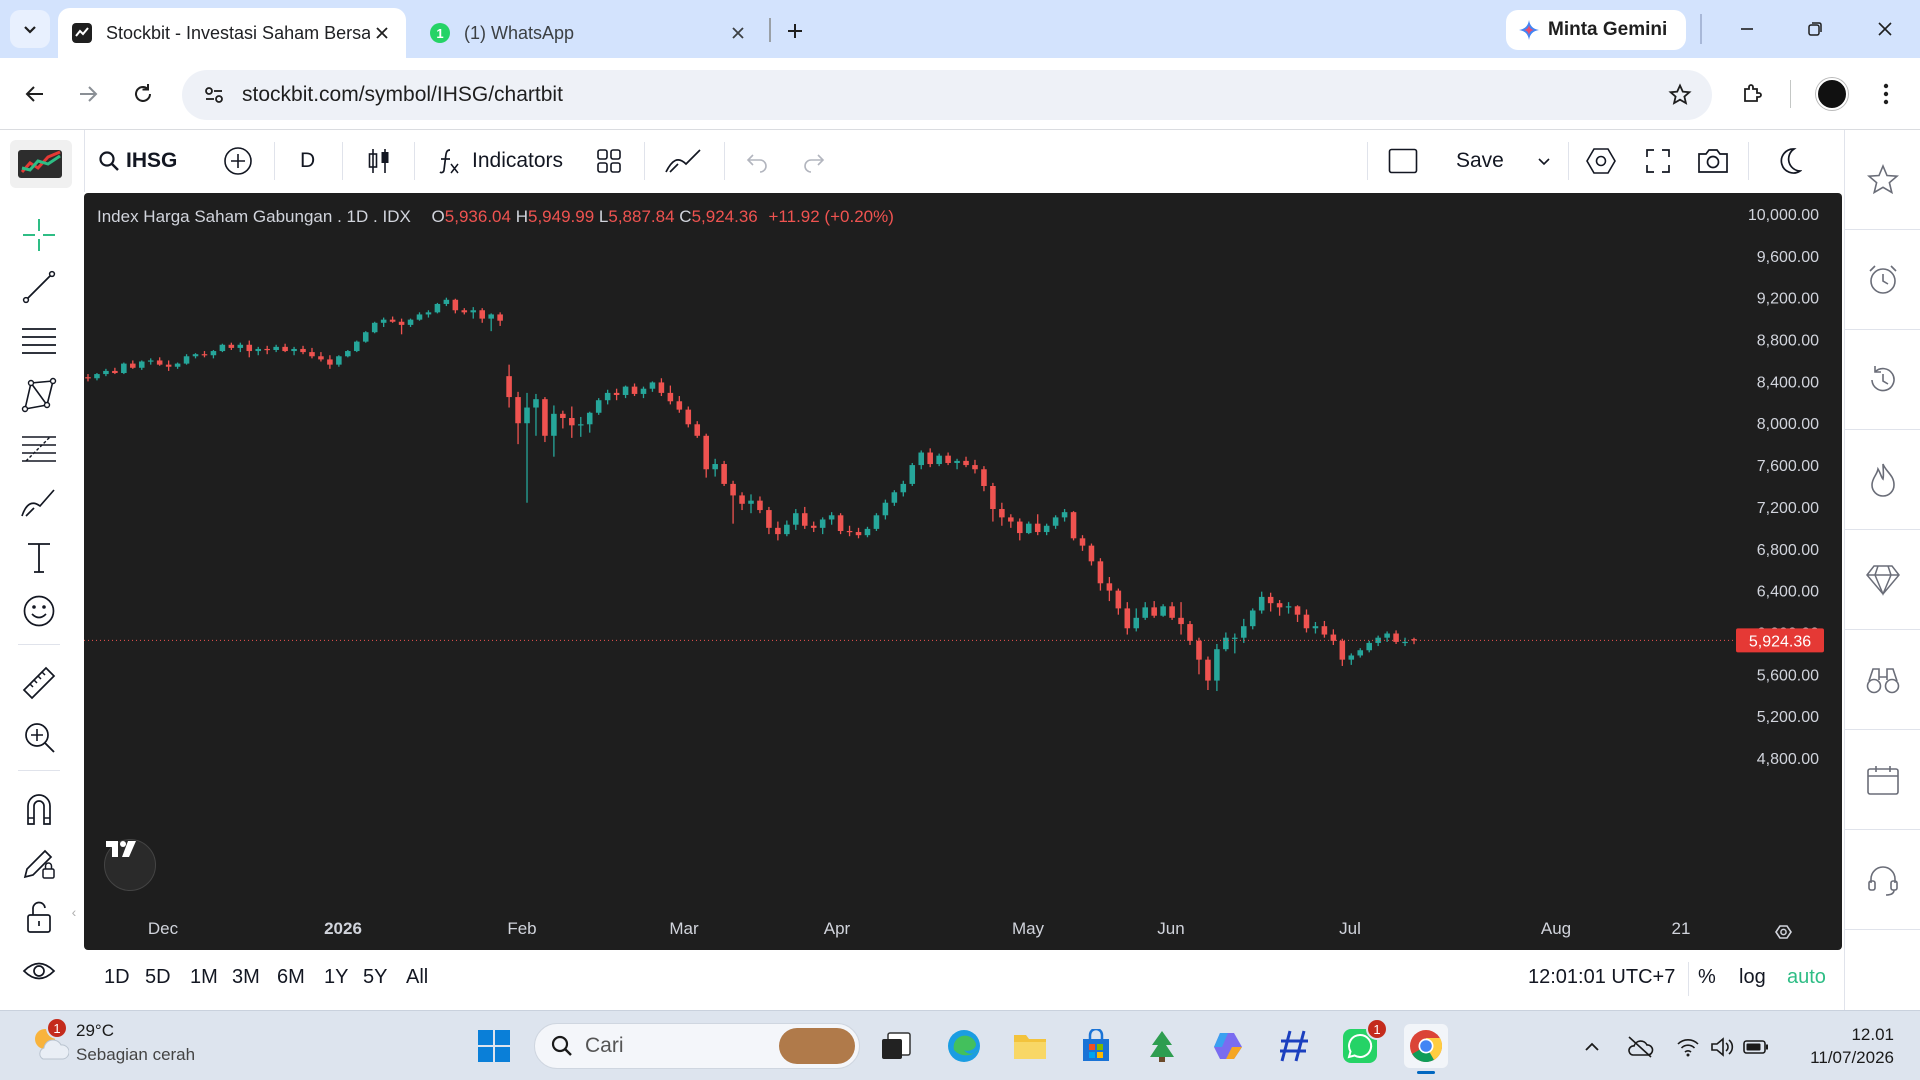 This screenshot has height=1080, width=1920. Describe the element at coordinates (1162, 1046) in the screenshot. I see `app-taskbar-icon` at that location.